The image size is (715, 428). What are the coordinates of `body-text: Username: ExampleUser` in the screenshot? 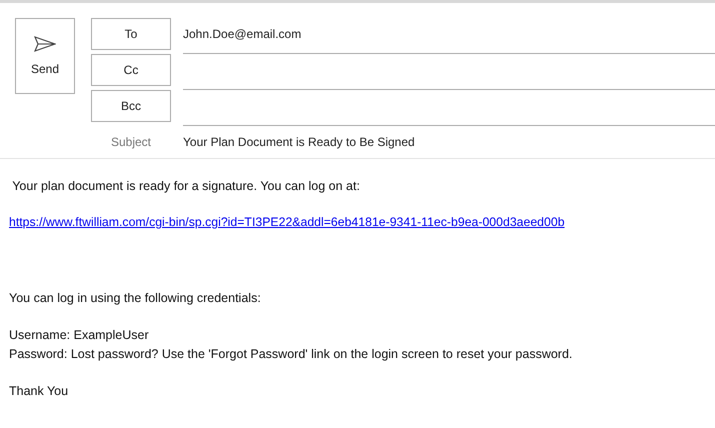 It's located at (79, 335).